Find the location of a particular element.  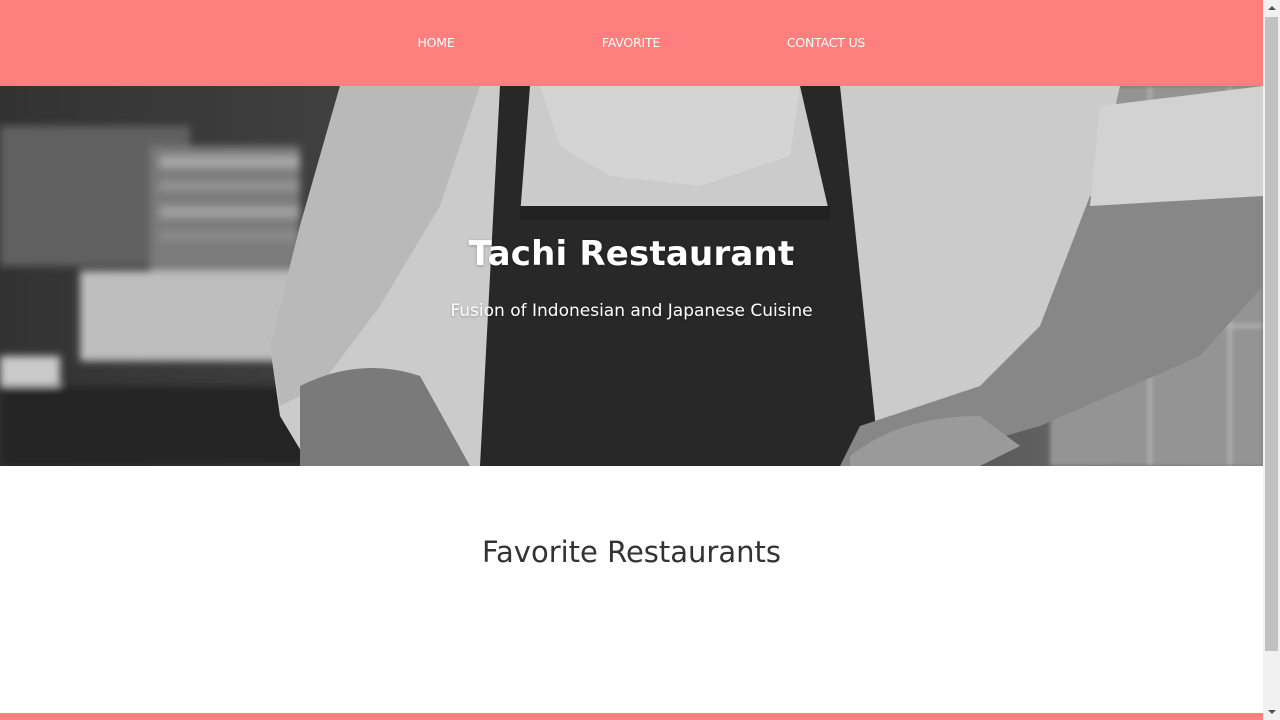

vertical-scrollbar is located at coordinates (1271, 360).